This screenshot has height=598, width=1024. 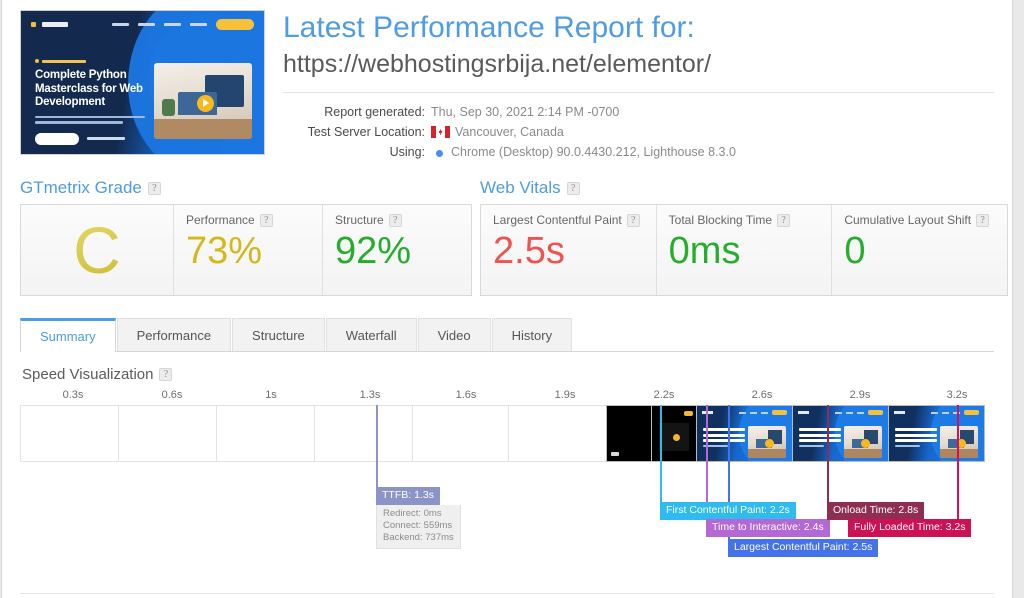 I want to click on thumbnail-secondary-link, so click(x=106, y=138).